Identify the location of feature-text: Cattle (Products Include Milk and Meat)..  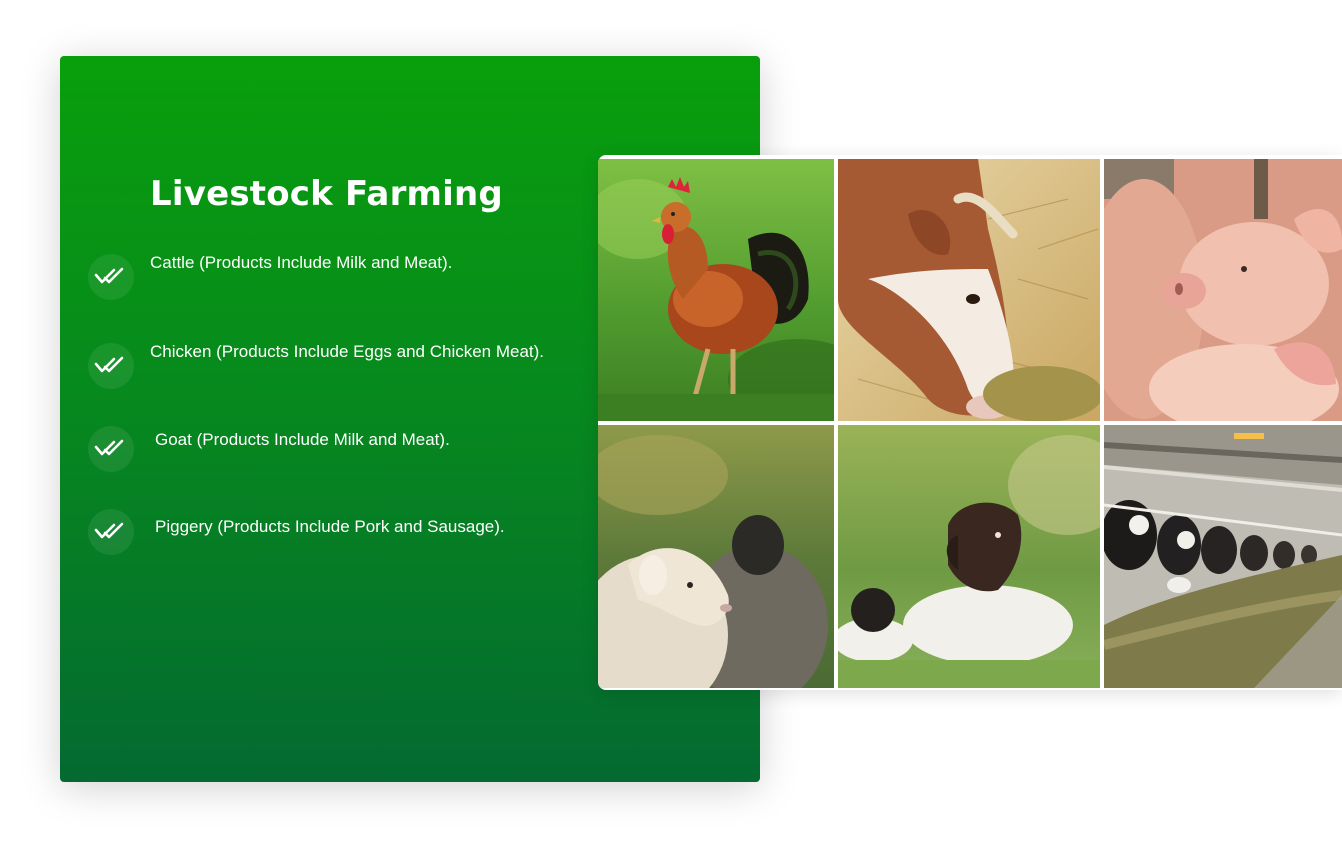
(301, 262).